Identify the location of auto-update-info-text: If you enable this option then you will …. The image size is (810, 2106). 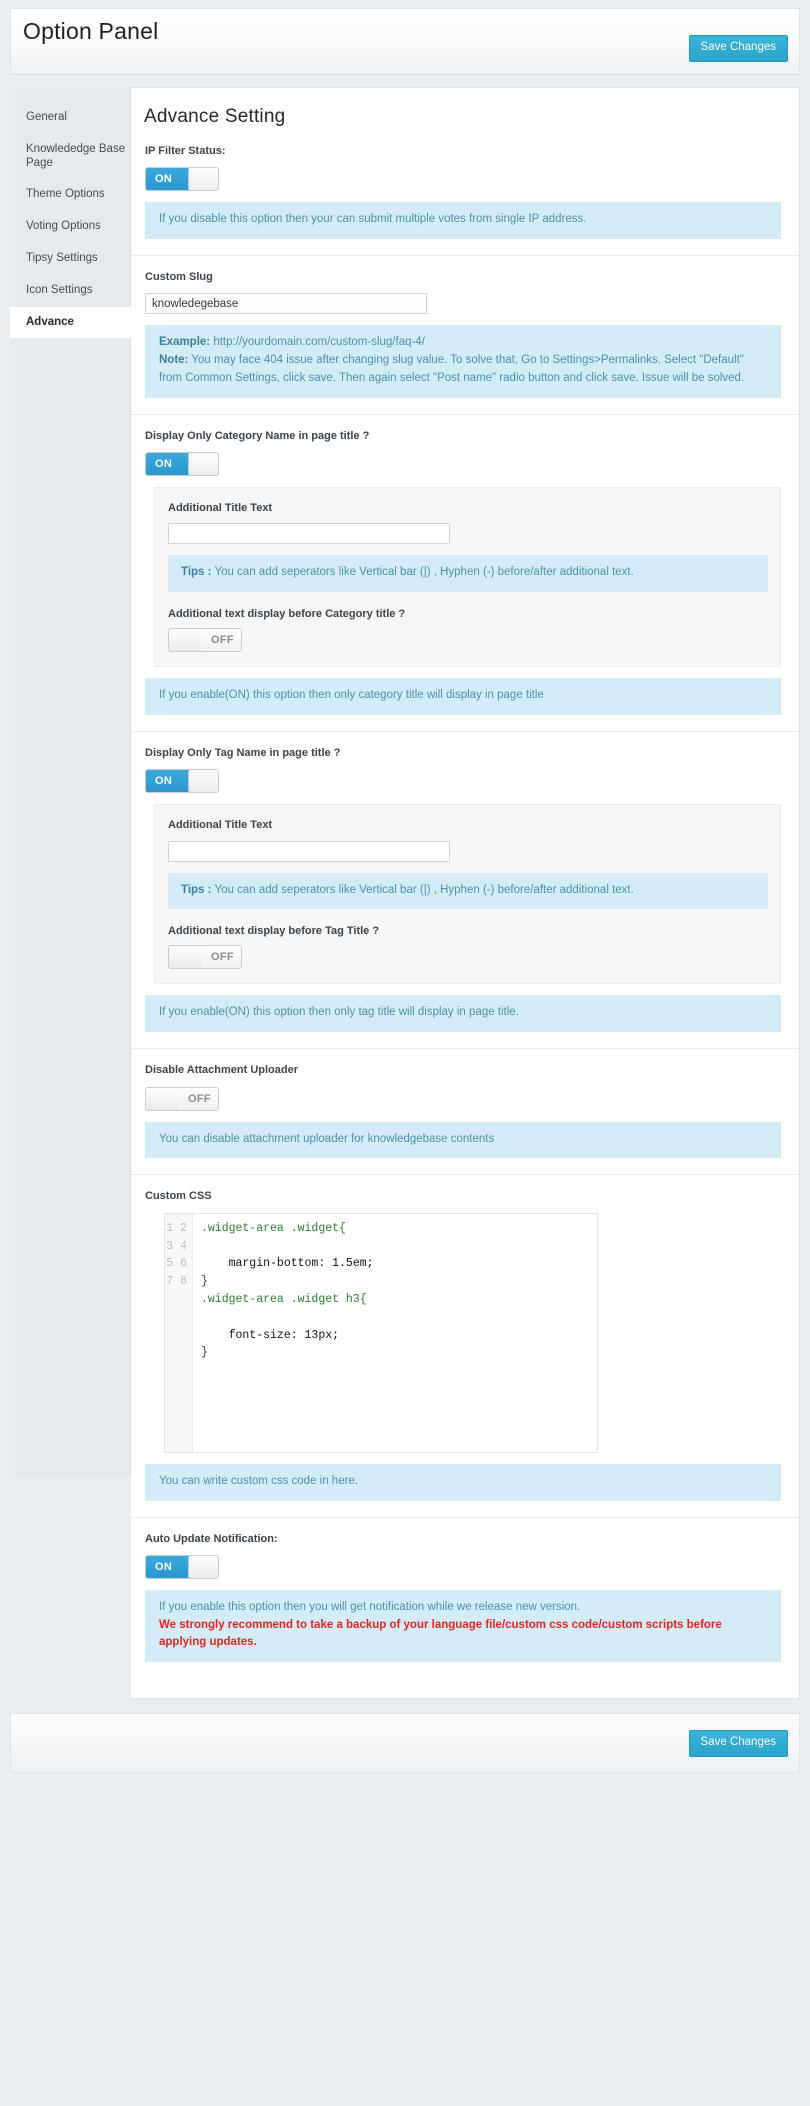
(370, 1606).